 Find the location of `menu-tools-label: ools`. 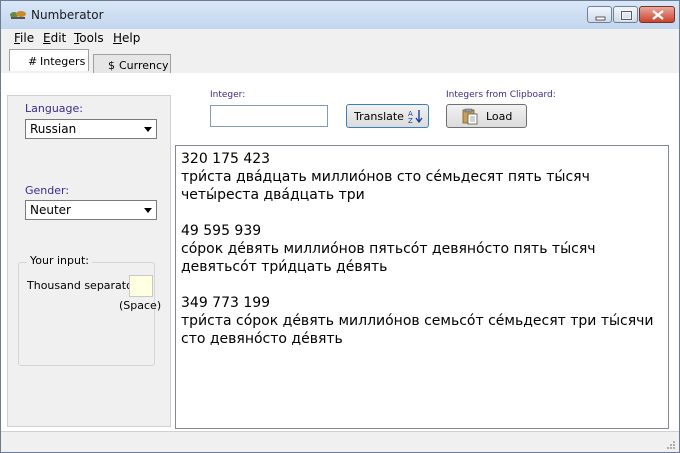

menu-tools-label: ools is located at coordinates (91, 38).